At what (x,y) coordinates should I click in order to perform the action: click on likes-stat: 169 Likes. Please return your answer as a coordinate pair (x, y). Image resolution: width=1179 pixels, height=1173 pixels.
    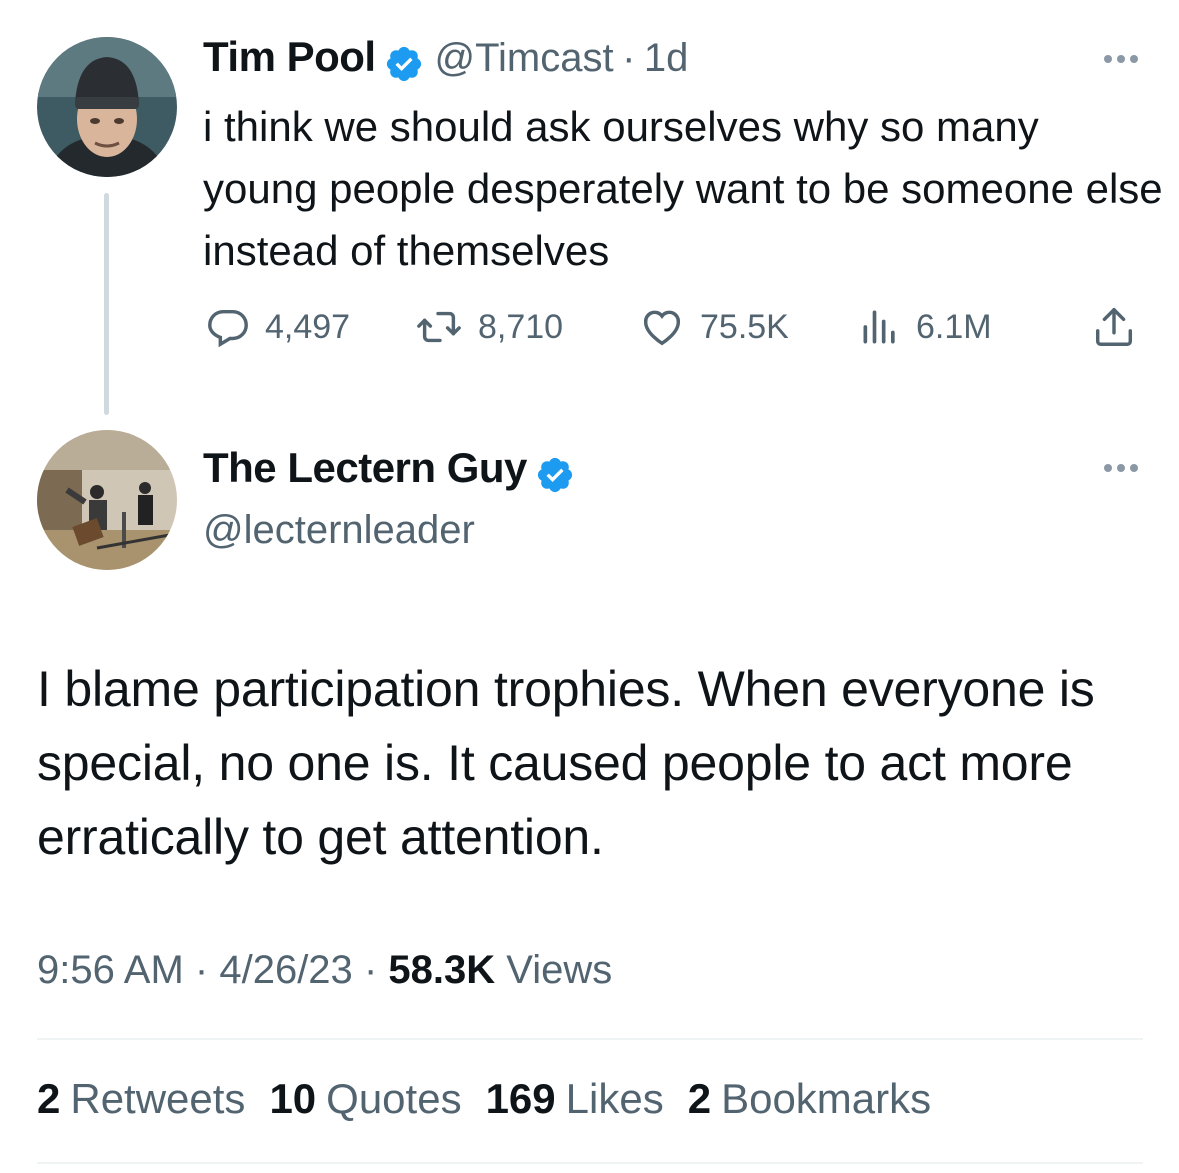
    Looking at the image, I should click on (575, 1099).